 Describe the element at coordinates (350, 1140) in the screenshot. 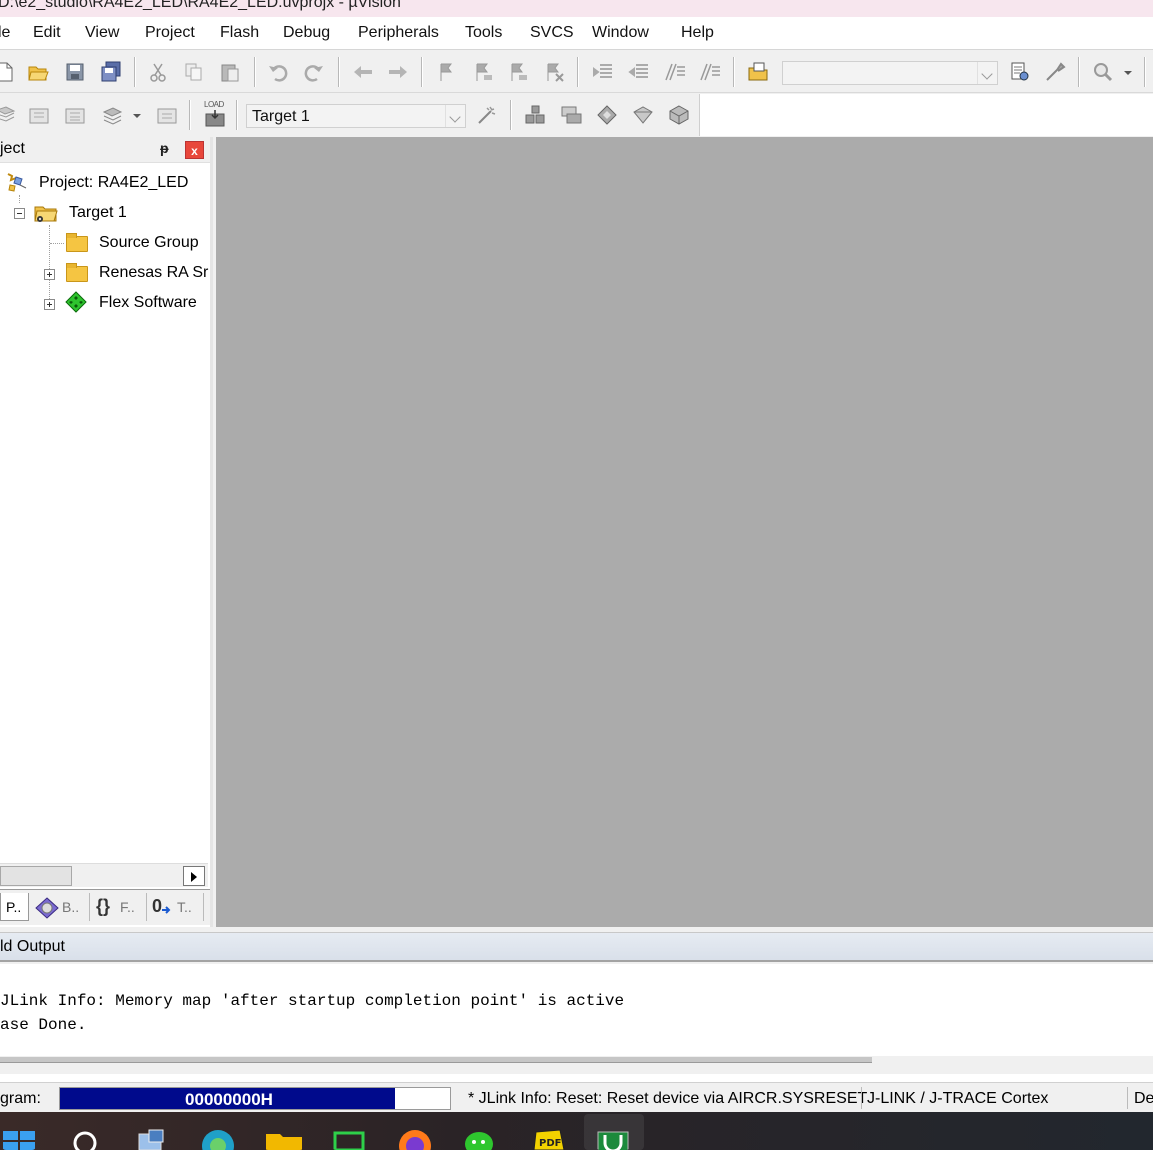

I see `app-icon` at that location.